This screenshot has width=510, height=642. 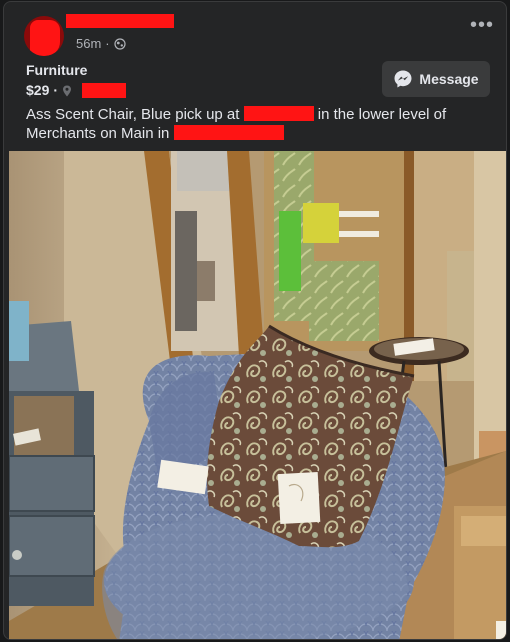 I want to click on more-options-icon: •••, so click(x=482, y=25).